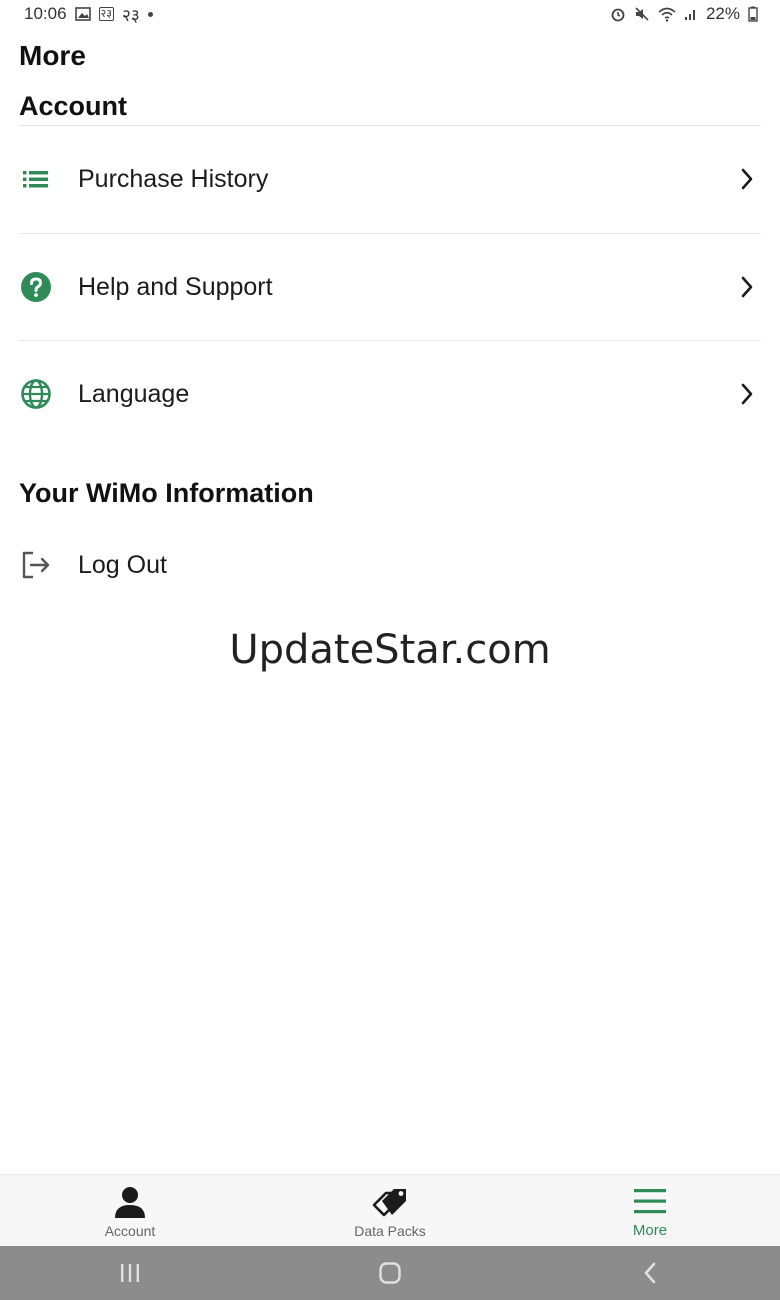 The image size is (780, 1300). Describe the element at coordinates (166, 493) in the screenshot. I see `section-title-wimo-information: Your WiMo Information` at that location.